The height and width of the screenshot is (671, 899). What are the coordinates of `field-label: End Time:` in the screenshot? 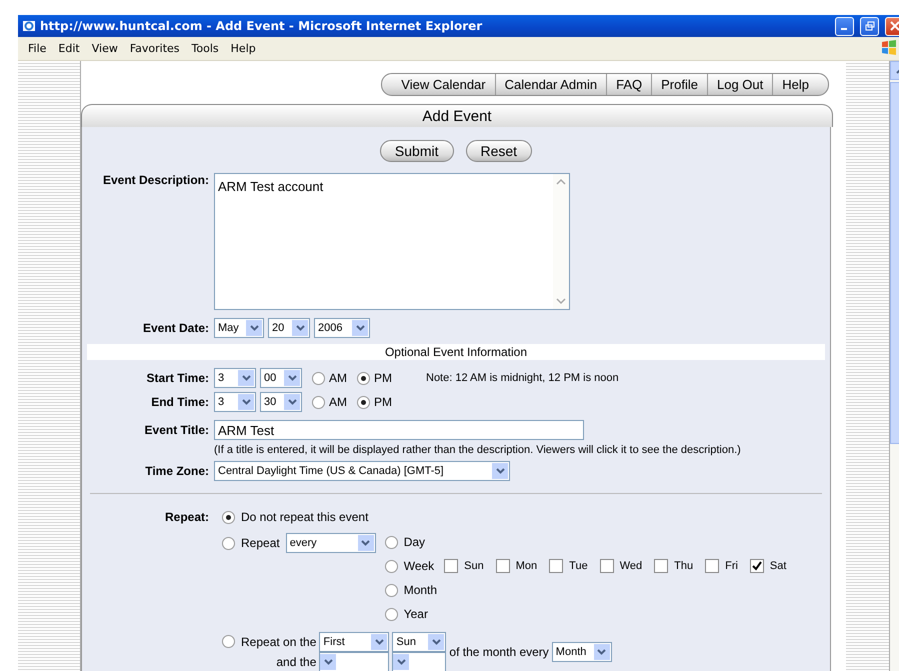 It's located at (179, 402).